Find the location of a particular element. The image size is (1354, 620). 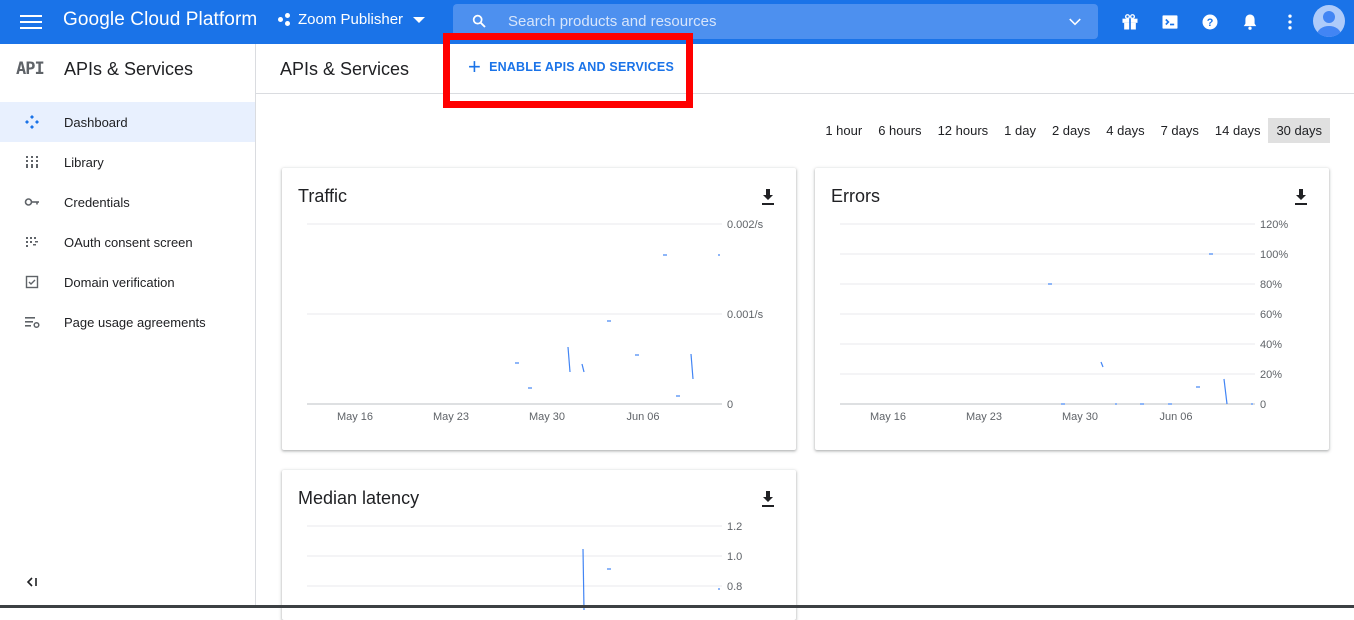

range-option: 1 day is located at coordinates (1020, 130).